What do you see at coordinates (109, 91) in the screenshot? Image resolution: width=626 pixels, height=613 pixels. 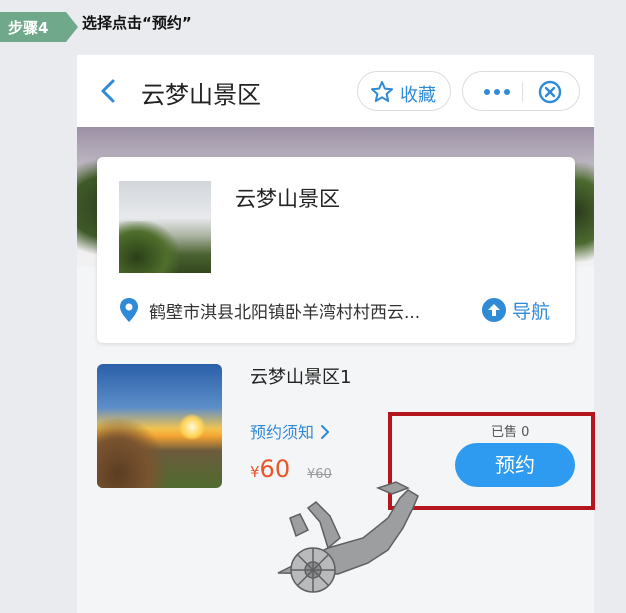 I see `back-arrow-icon` at bounding box center [109, 91].